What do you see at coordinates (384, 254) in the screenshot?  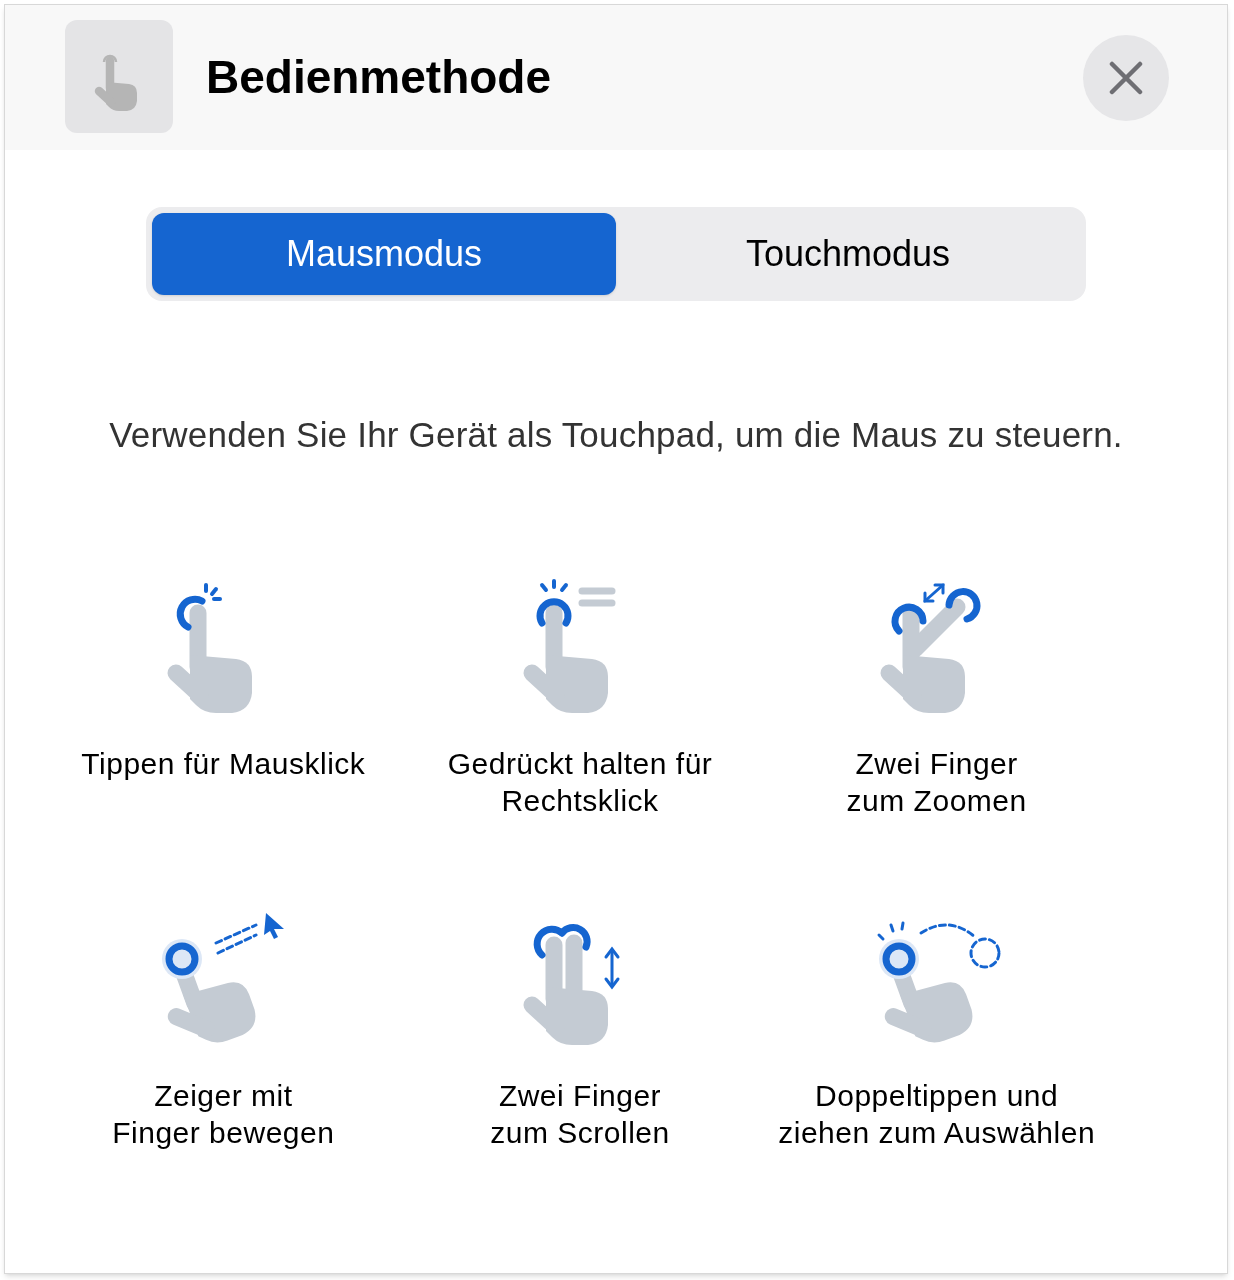 I see `mode-tab: Mausmodus` at bounding box center [384, 254].